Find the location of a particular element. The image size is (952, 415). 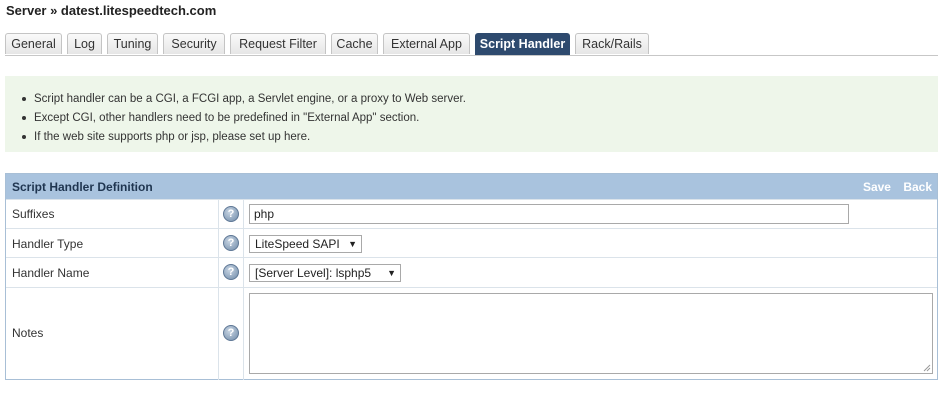

back-button: Back is located at coordinates (917, 187).